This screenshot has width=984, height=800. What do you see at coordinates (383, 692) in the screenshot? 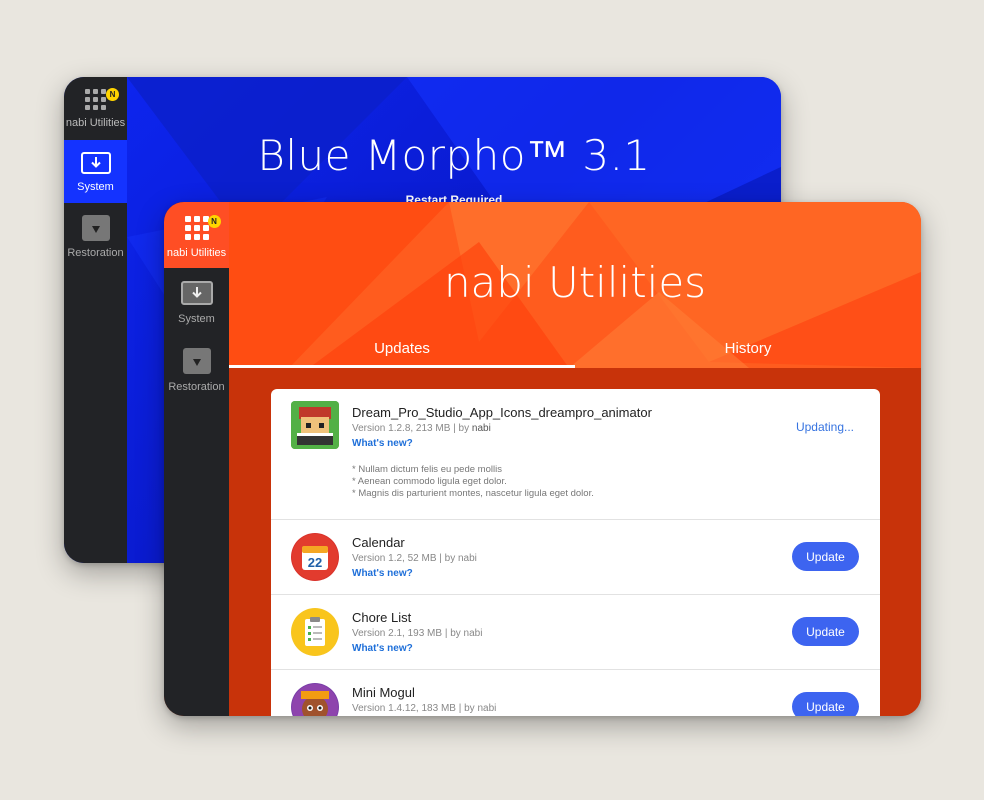
I see `app-name: Mini Mogul` at bounding box center [383, 692].